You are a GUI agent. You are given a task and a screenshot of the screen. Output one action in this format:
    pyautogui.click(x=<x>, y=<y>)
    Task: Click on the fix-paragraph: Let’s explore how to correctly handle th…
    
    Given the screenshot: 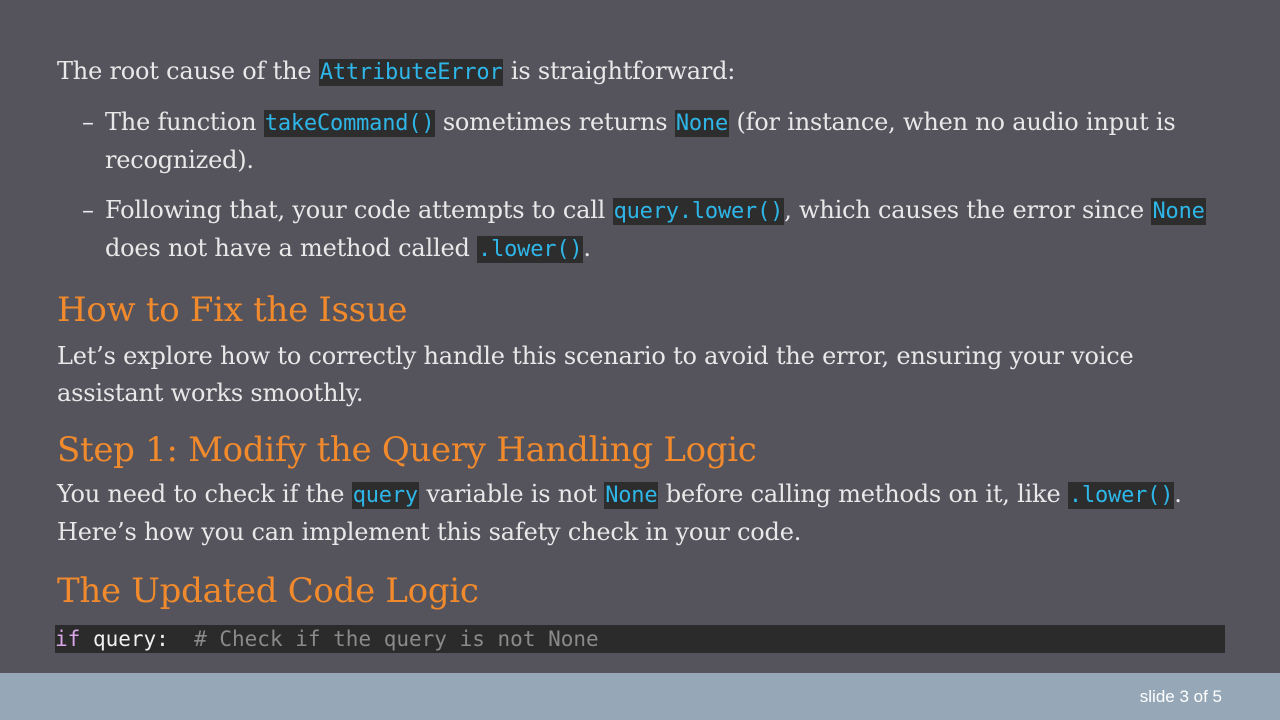 What is the action you would take?
    pyautogui.click(x=595, y=374)
    